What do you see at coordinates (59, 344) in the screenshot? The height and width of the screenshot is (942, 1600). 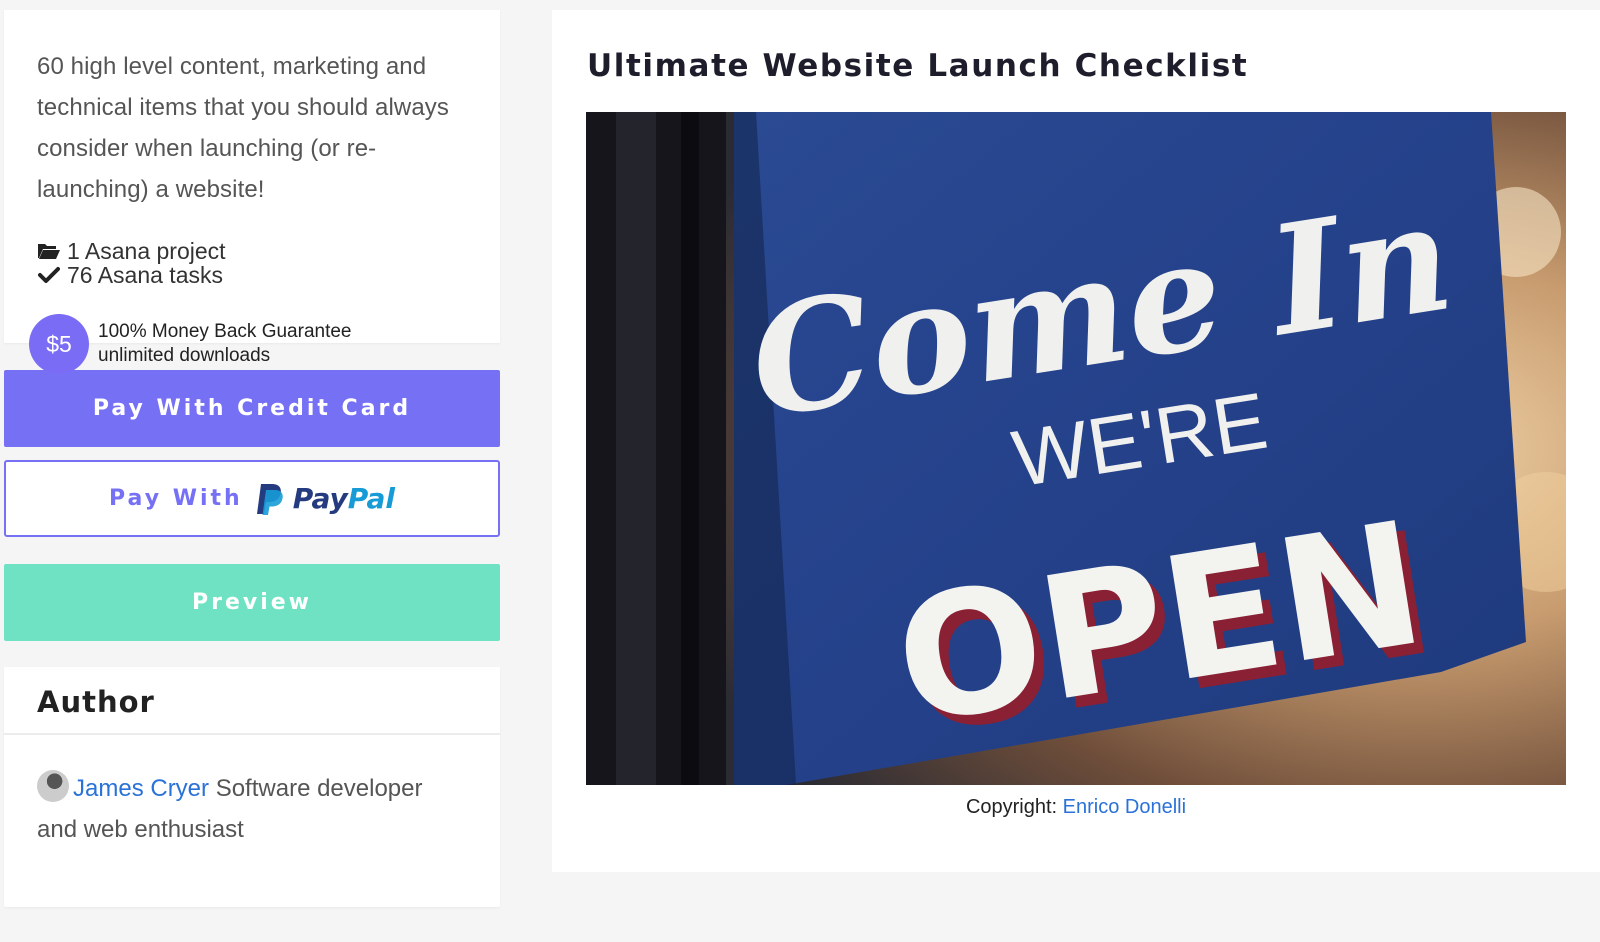 I see `price-badge: $5` at bounding box center [59, 344].